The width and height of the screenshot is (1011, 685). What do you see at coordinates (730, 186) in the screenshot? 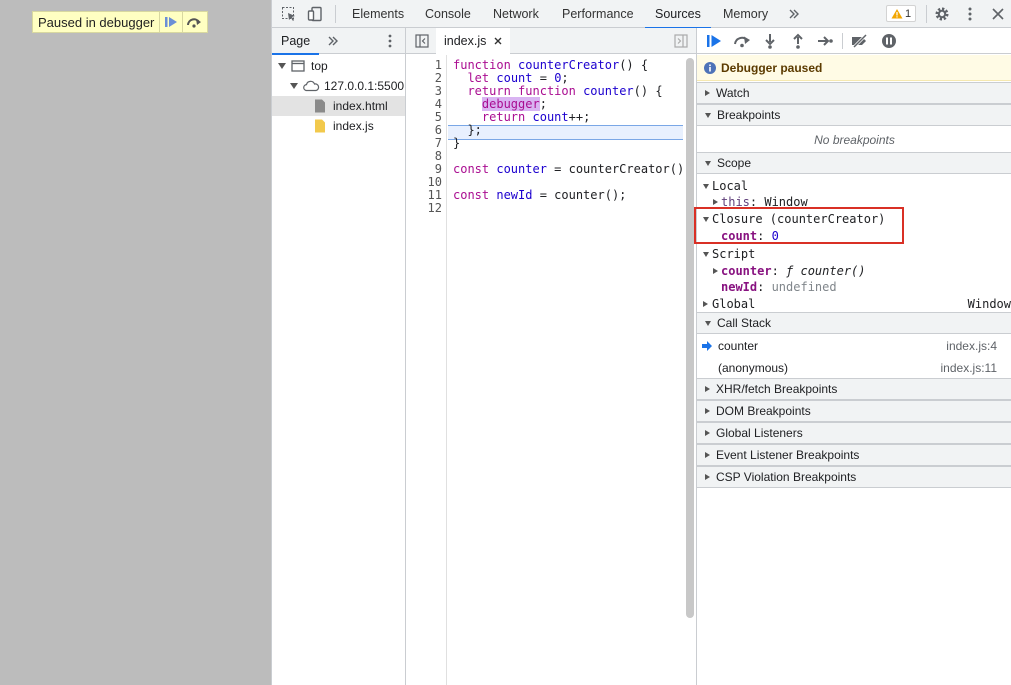
I see `scope-label: Local` at bounding box center [730, 186].